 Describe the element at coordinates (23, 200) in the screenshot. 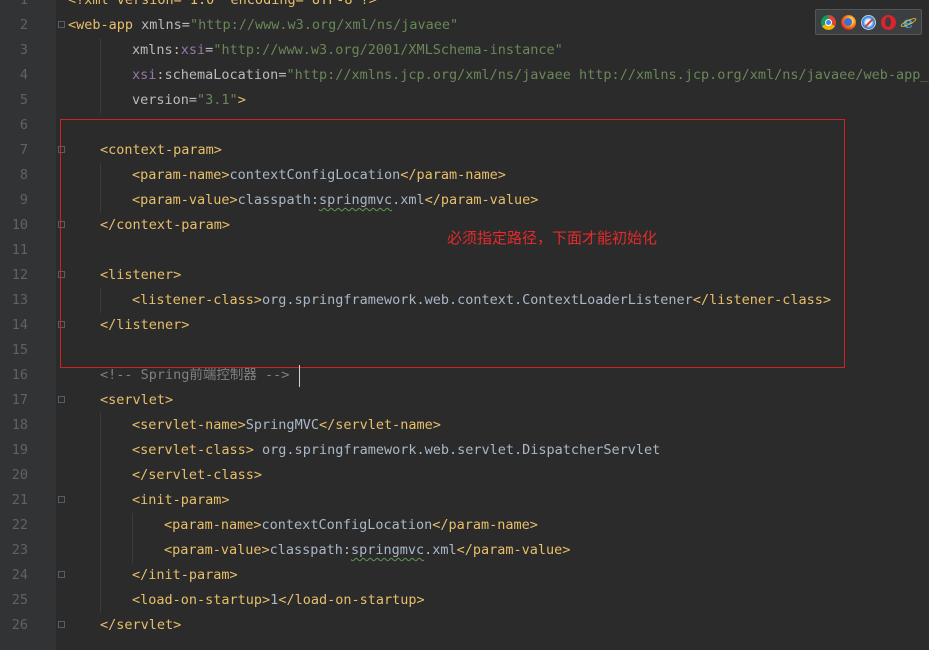

I see `line-number: 9` at that location.